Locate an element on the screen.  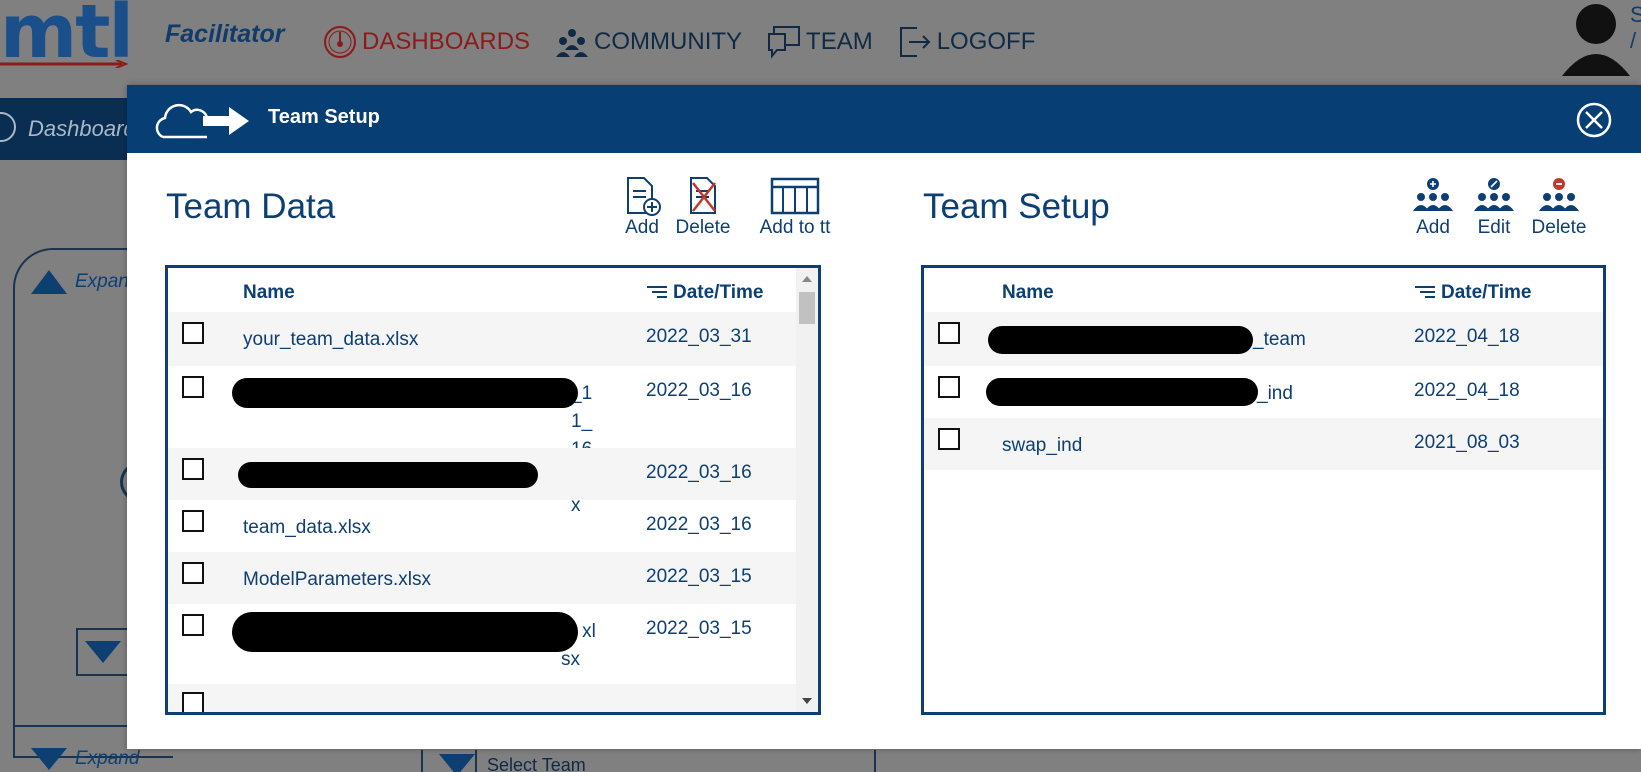
nav-label: TEAM is located at coordinates (839, 41).